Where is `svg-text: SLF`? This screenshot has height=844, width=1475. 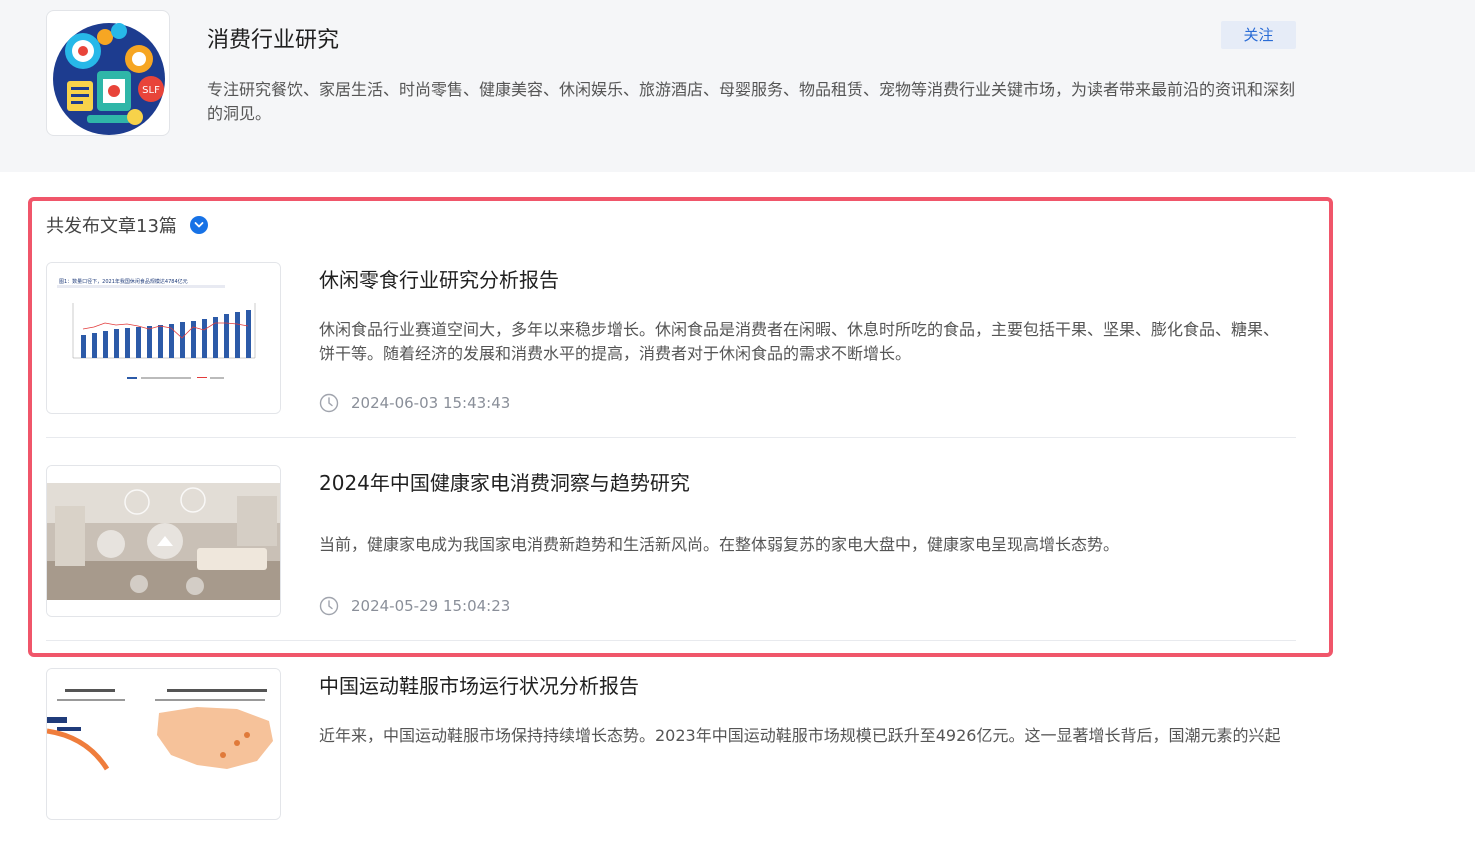 svg-text: SLF is located at coordinates (151, 90).